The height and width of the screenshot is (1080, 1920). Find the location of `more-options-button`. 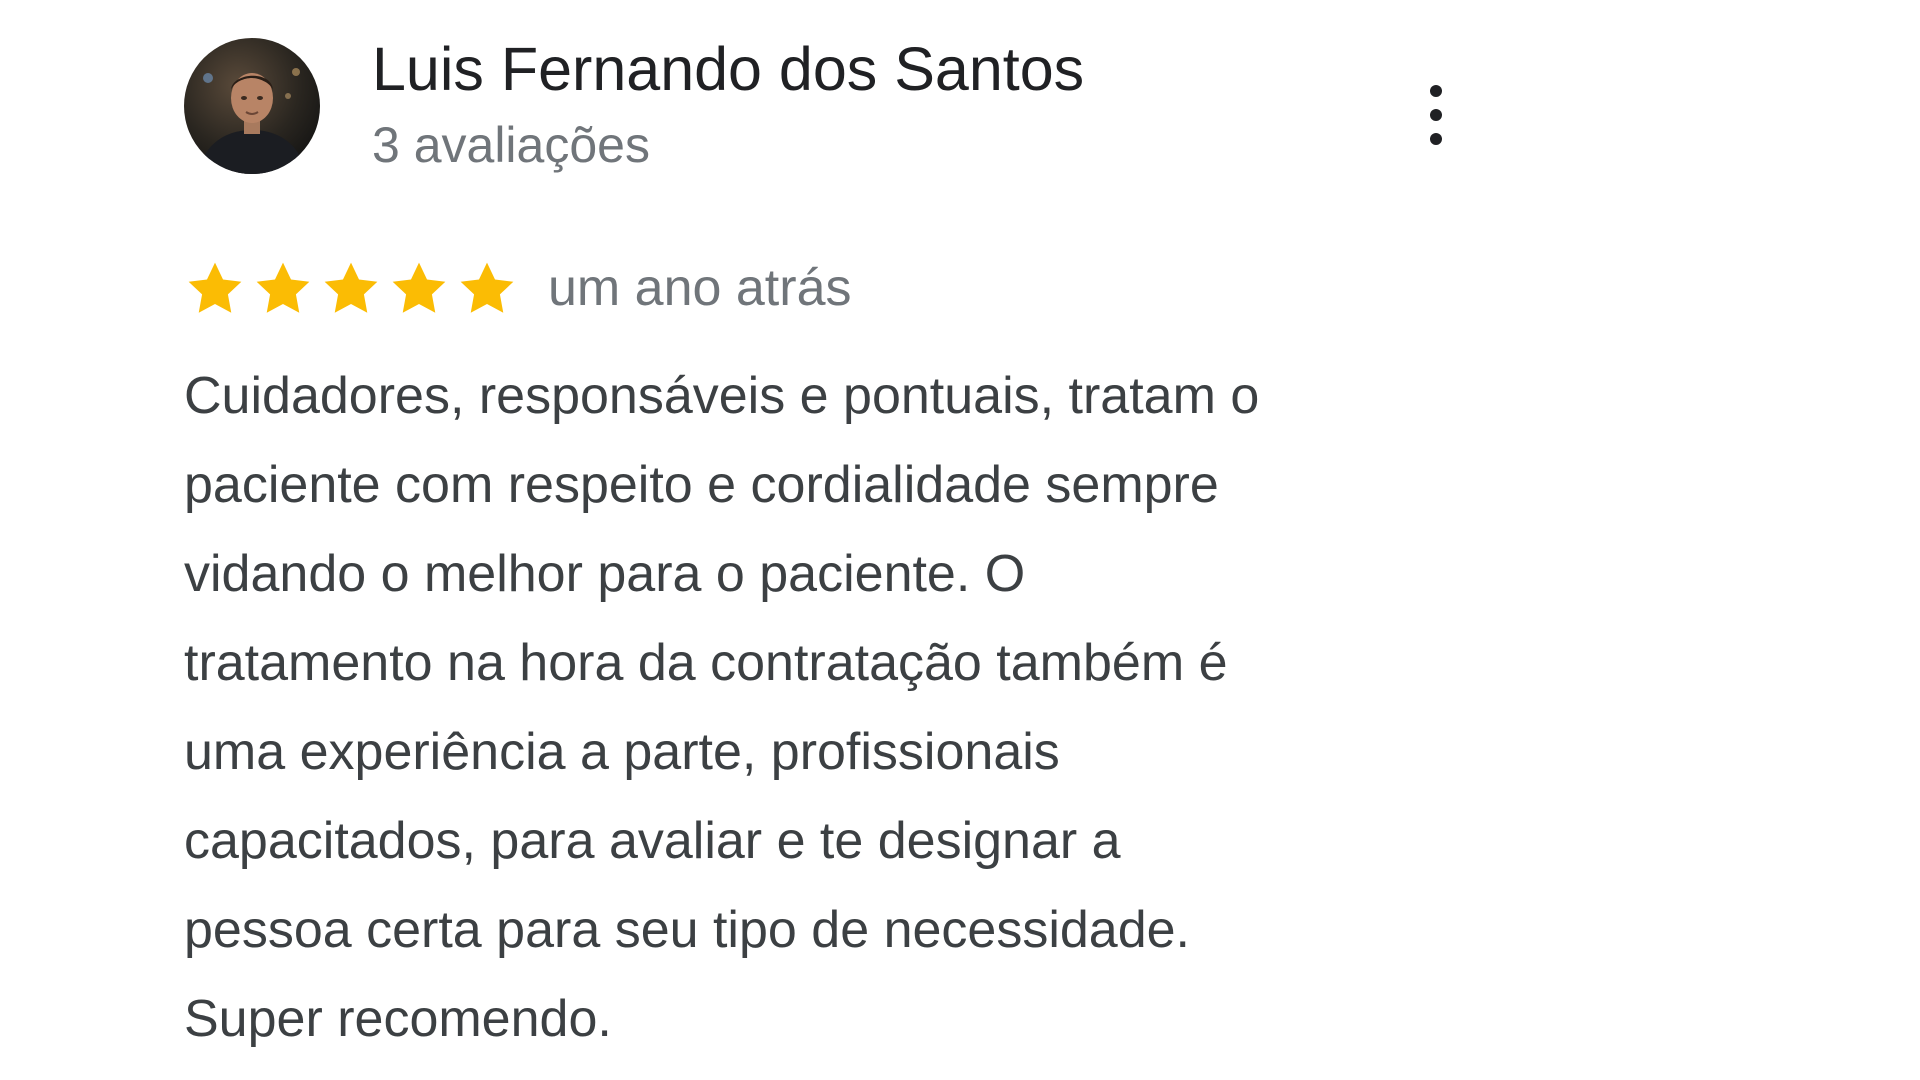

more-options-button is located at coordinates (1436, 115).